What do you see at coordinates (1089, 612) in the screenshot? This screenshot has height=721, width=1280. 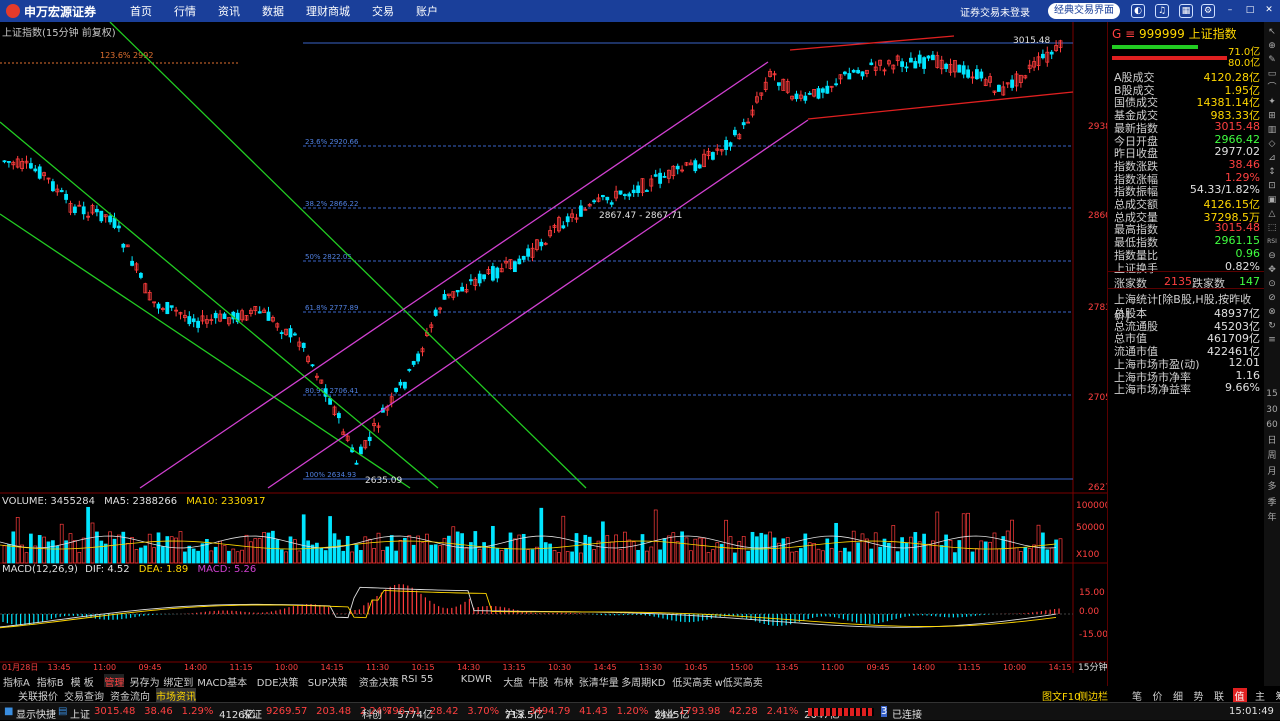 I see `macd-tick: 0.00` at bounding box center [1089, 612].